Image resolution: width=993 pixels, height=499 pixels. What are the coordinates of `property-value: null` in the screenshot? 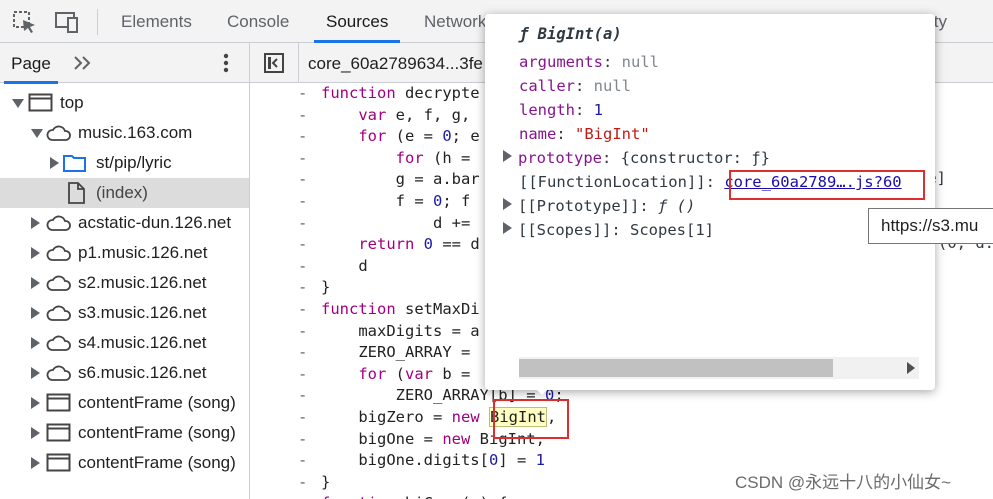 It's located at (612, 86).